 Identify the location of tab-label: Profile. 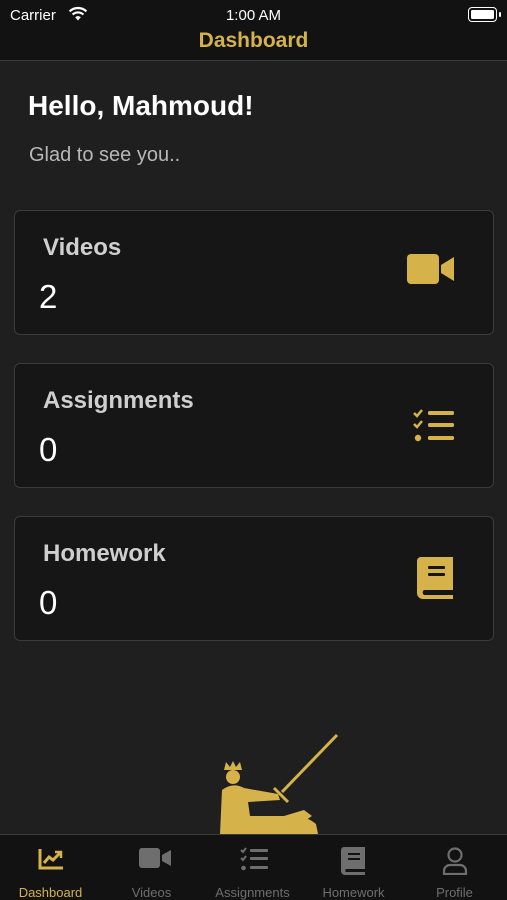
(454, 892).